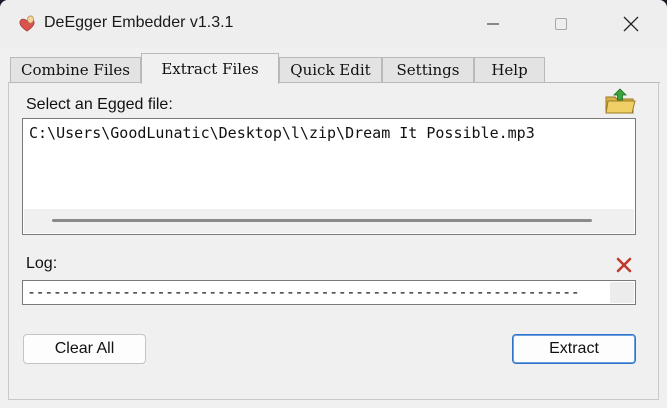 The width and height of the screenshot is (667, 408). What do you see at coordinates (624, 265) in the screenshot?
I see `clear-log-icon` at bounding box center [624, 265].